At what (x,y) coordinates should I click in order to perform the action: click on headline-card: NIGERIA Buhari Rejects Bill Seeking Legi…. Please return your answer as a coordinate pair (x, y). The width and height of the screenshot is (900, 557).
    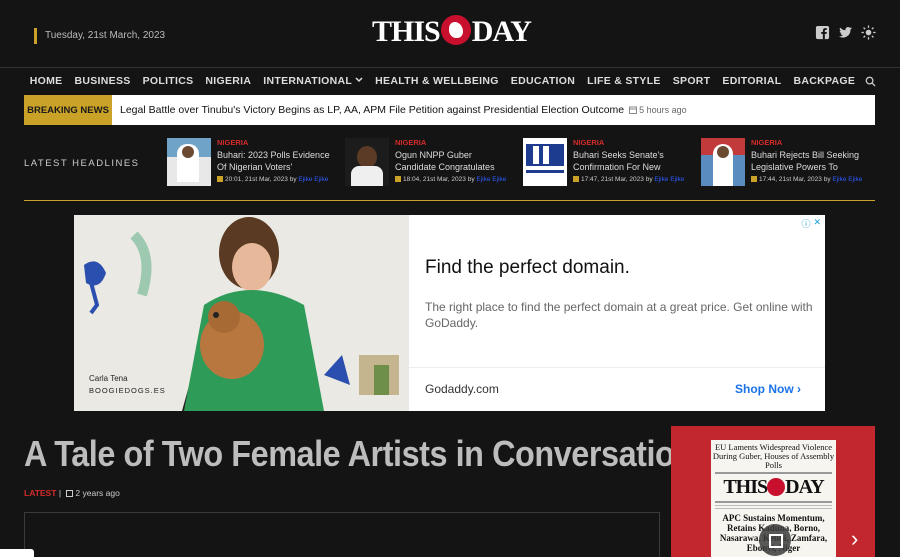
    Looking at the image, I should click on (785, 163).